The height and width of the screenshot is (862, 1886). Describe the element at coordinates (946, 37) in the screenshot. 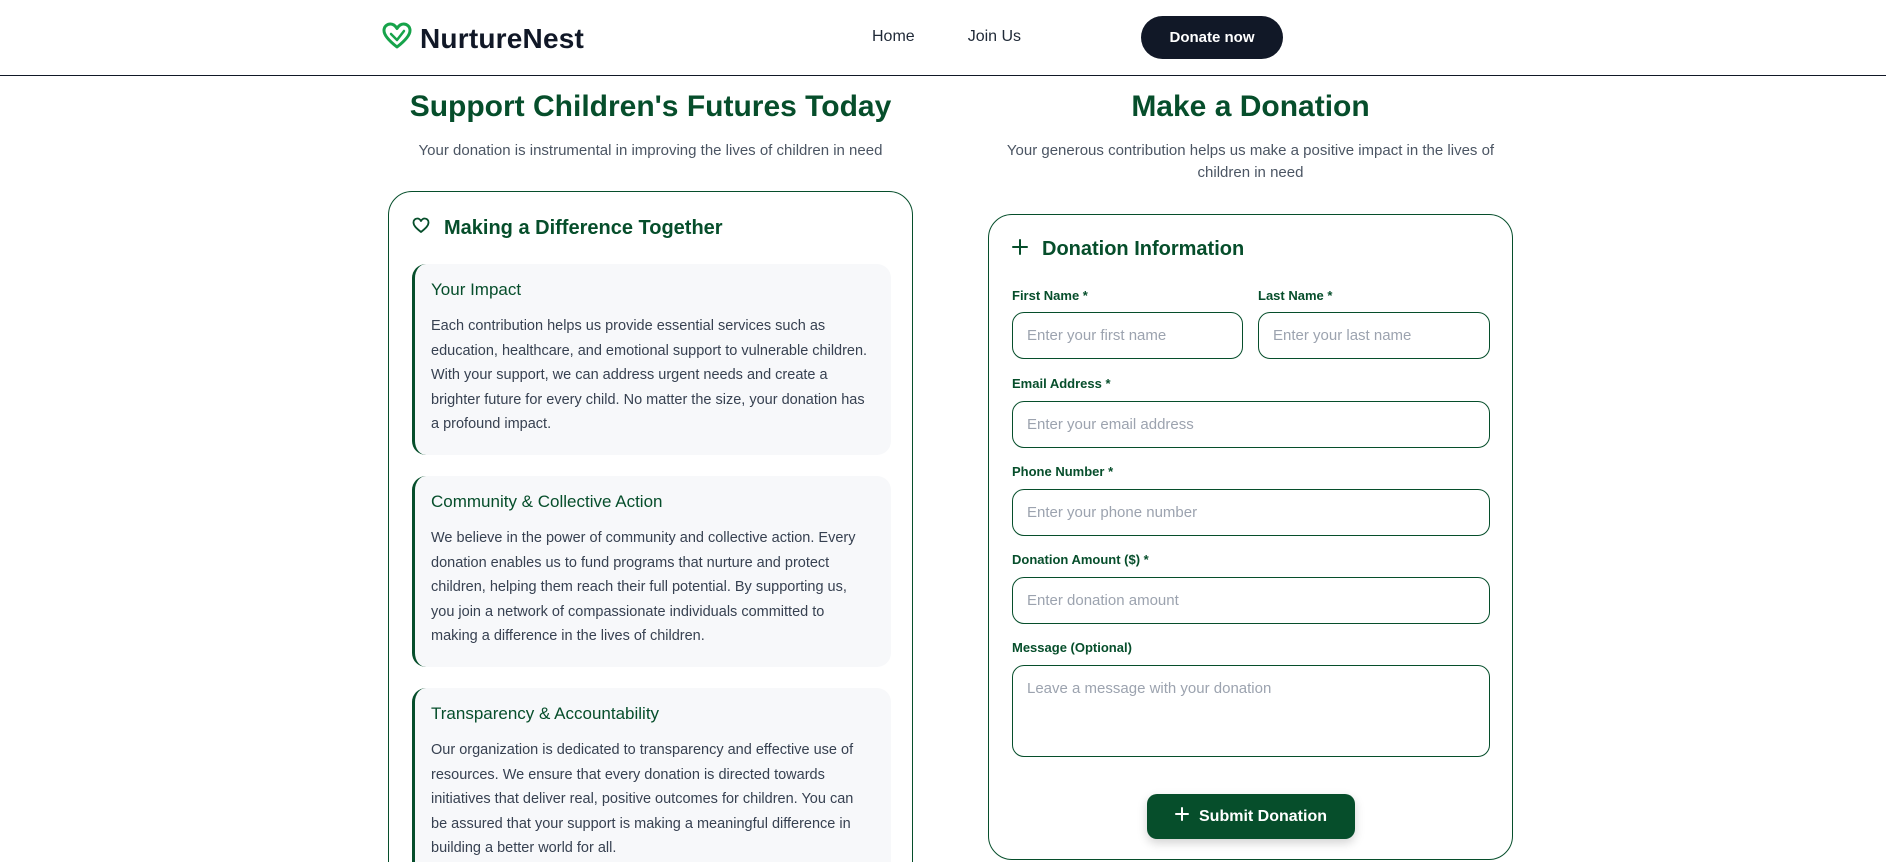

I see `main-nav: Home Join Us` at that location.